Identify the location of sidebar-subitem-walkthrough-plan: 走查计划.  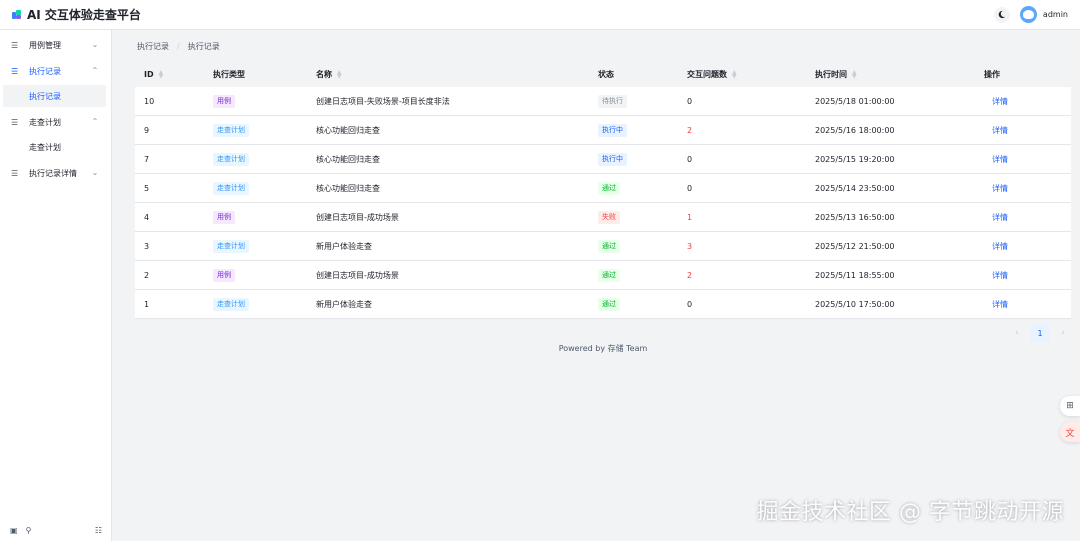
(54, 147).